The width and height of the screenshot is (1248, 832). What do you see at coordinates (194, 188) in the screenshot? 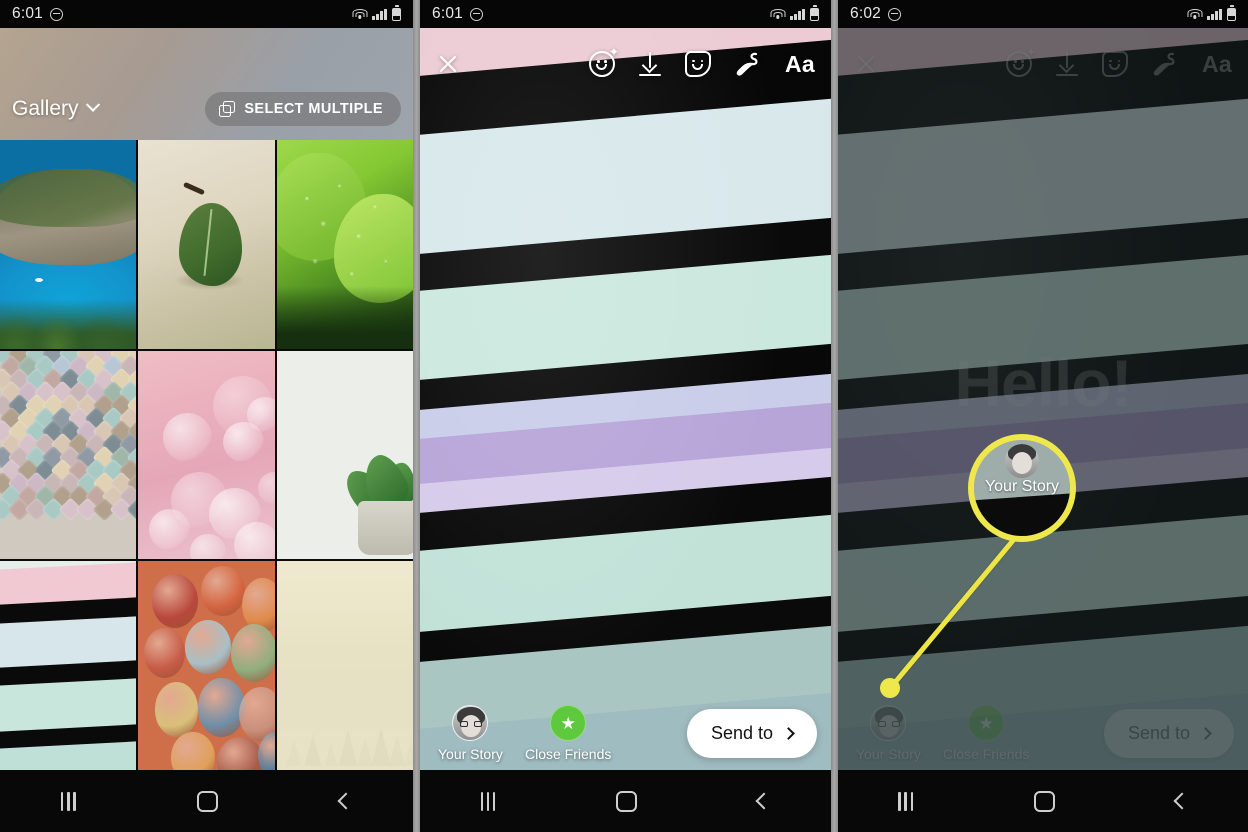
I see `stem-shape` at bounding box center [194, 188].